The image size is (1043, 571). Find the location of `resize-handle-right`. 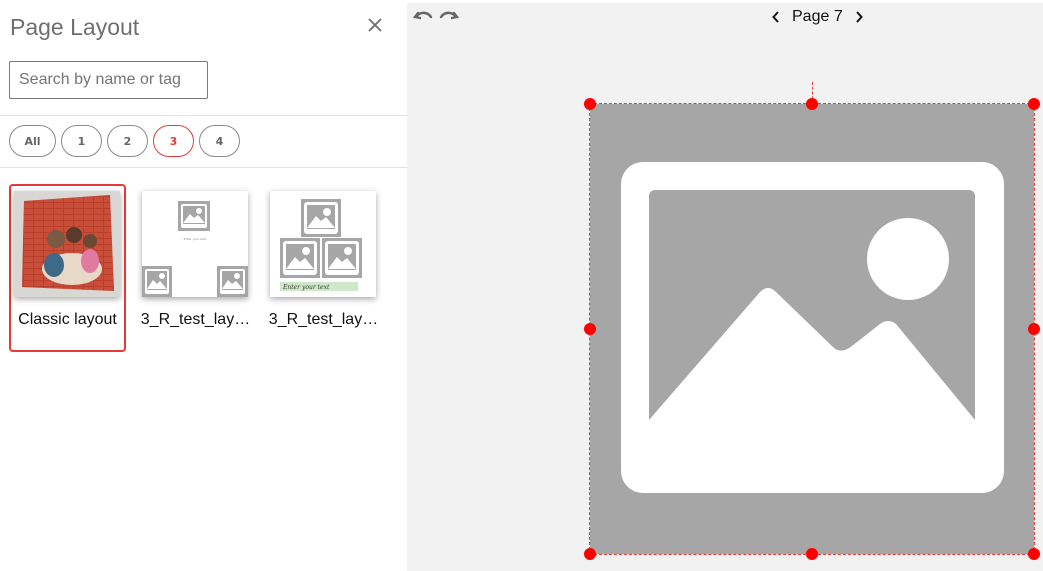

resize-handle-right is located at coordinates (1034, 329).